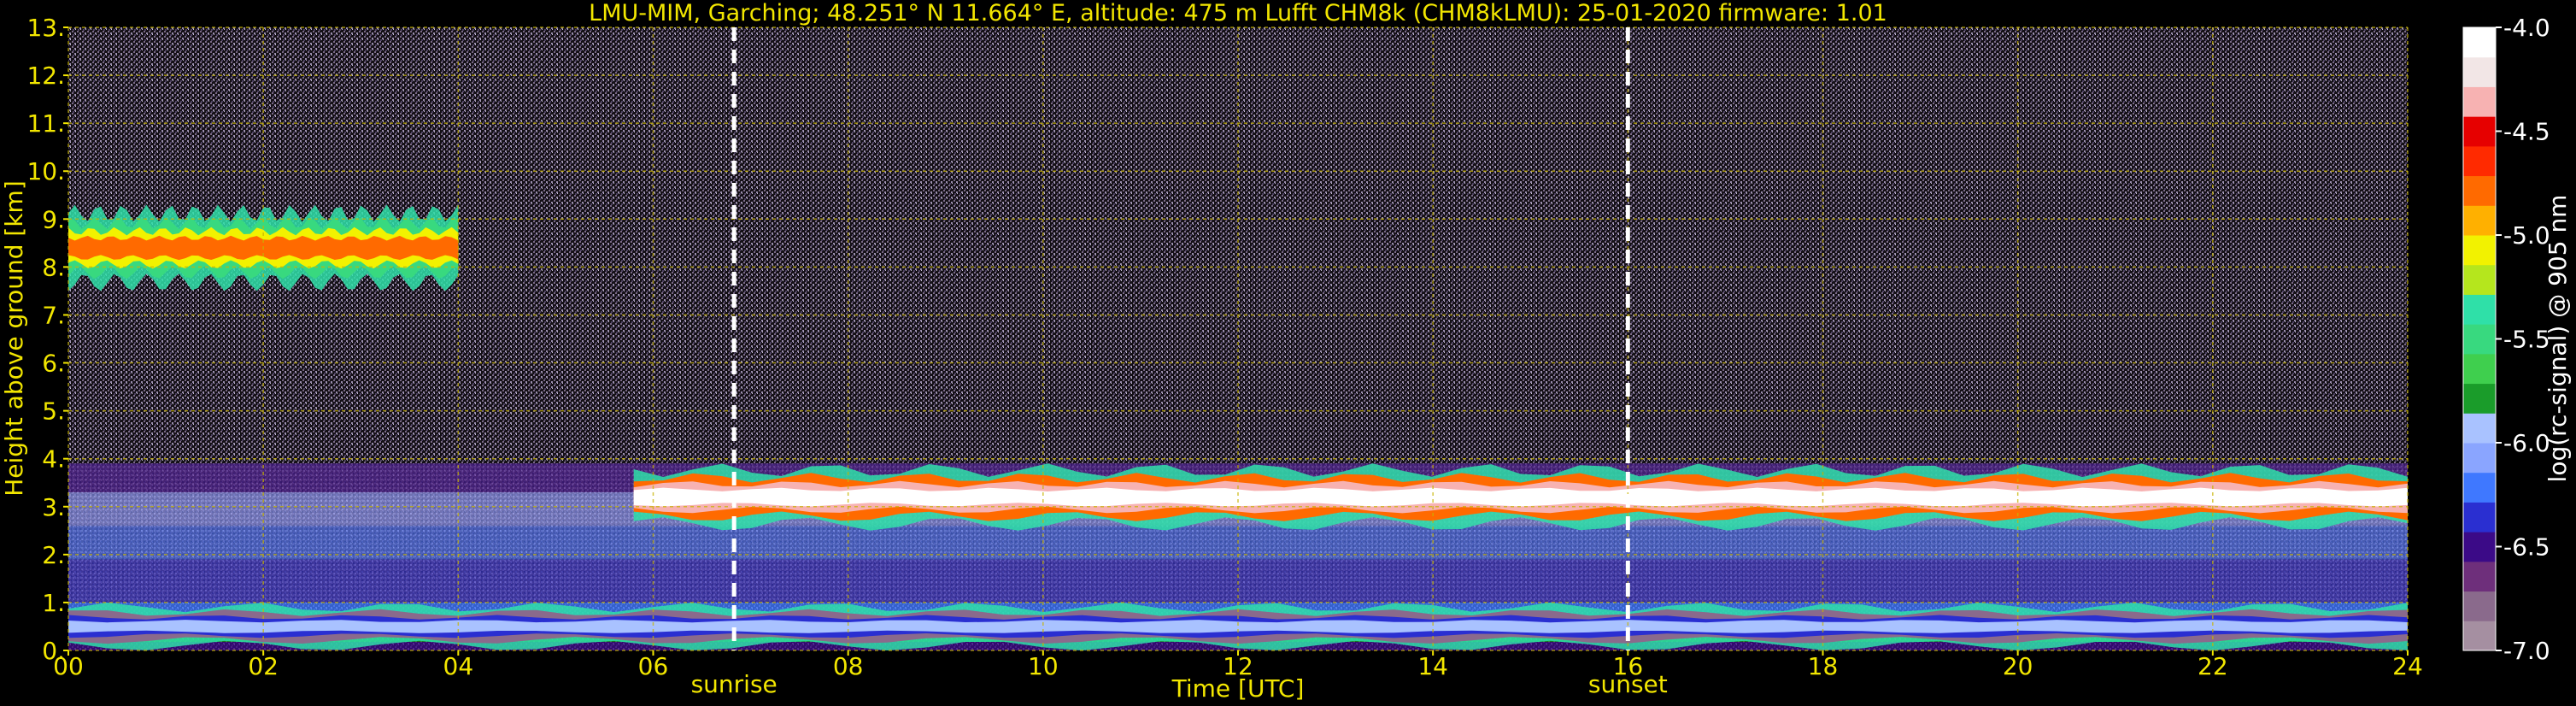 This screenshot has height=706, width=2576. I want to click on y-tick-label: 2., so click(53, 555).